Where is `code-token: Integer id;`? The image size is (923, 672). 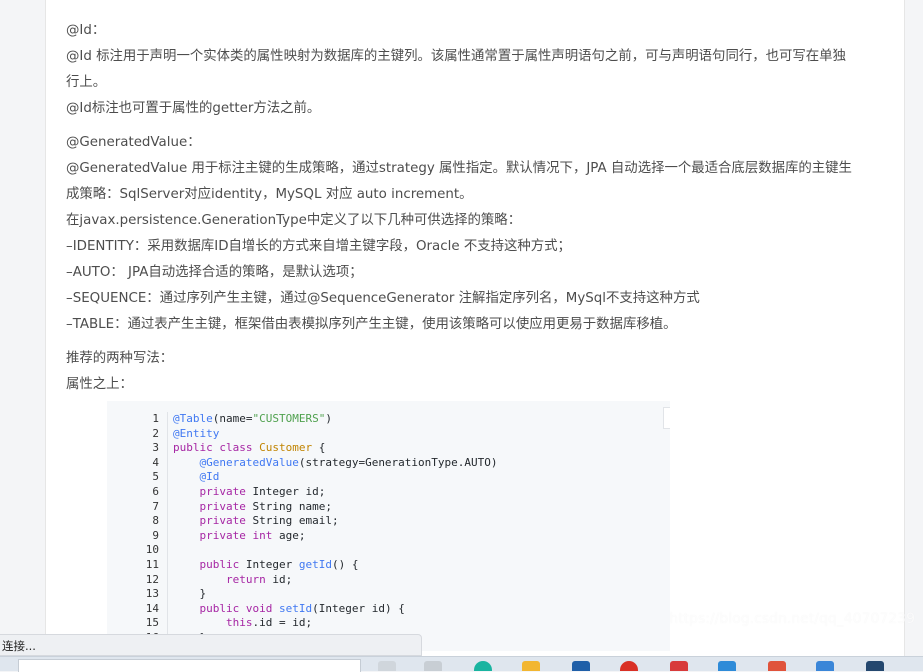
code-token: Integer id; is located at coordinates (285, 491).